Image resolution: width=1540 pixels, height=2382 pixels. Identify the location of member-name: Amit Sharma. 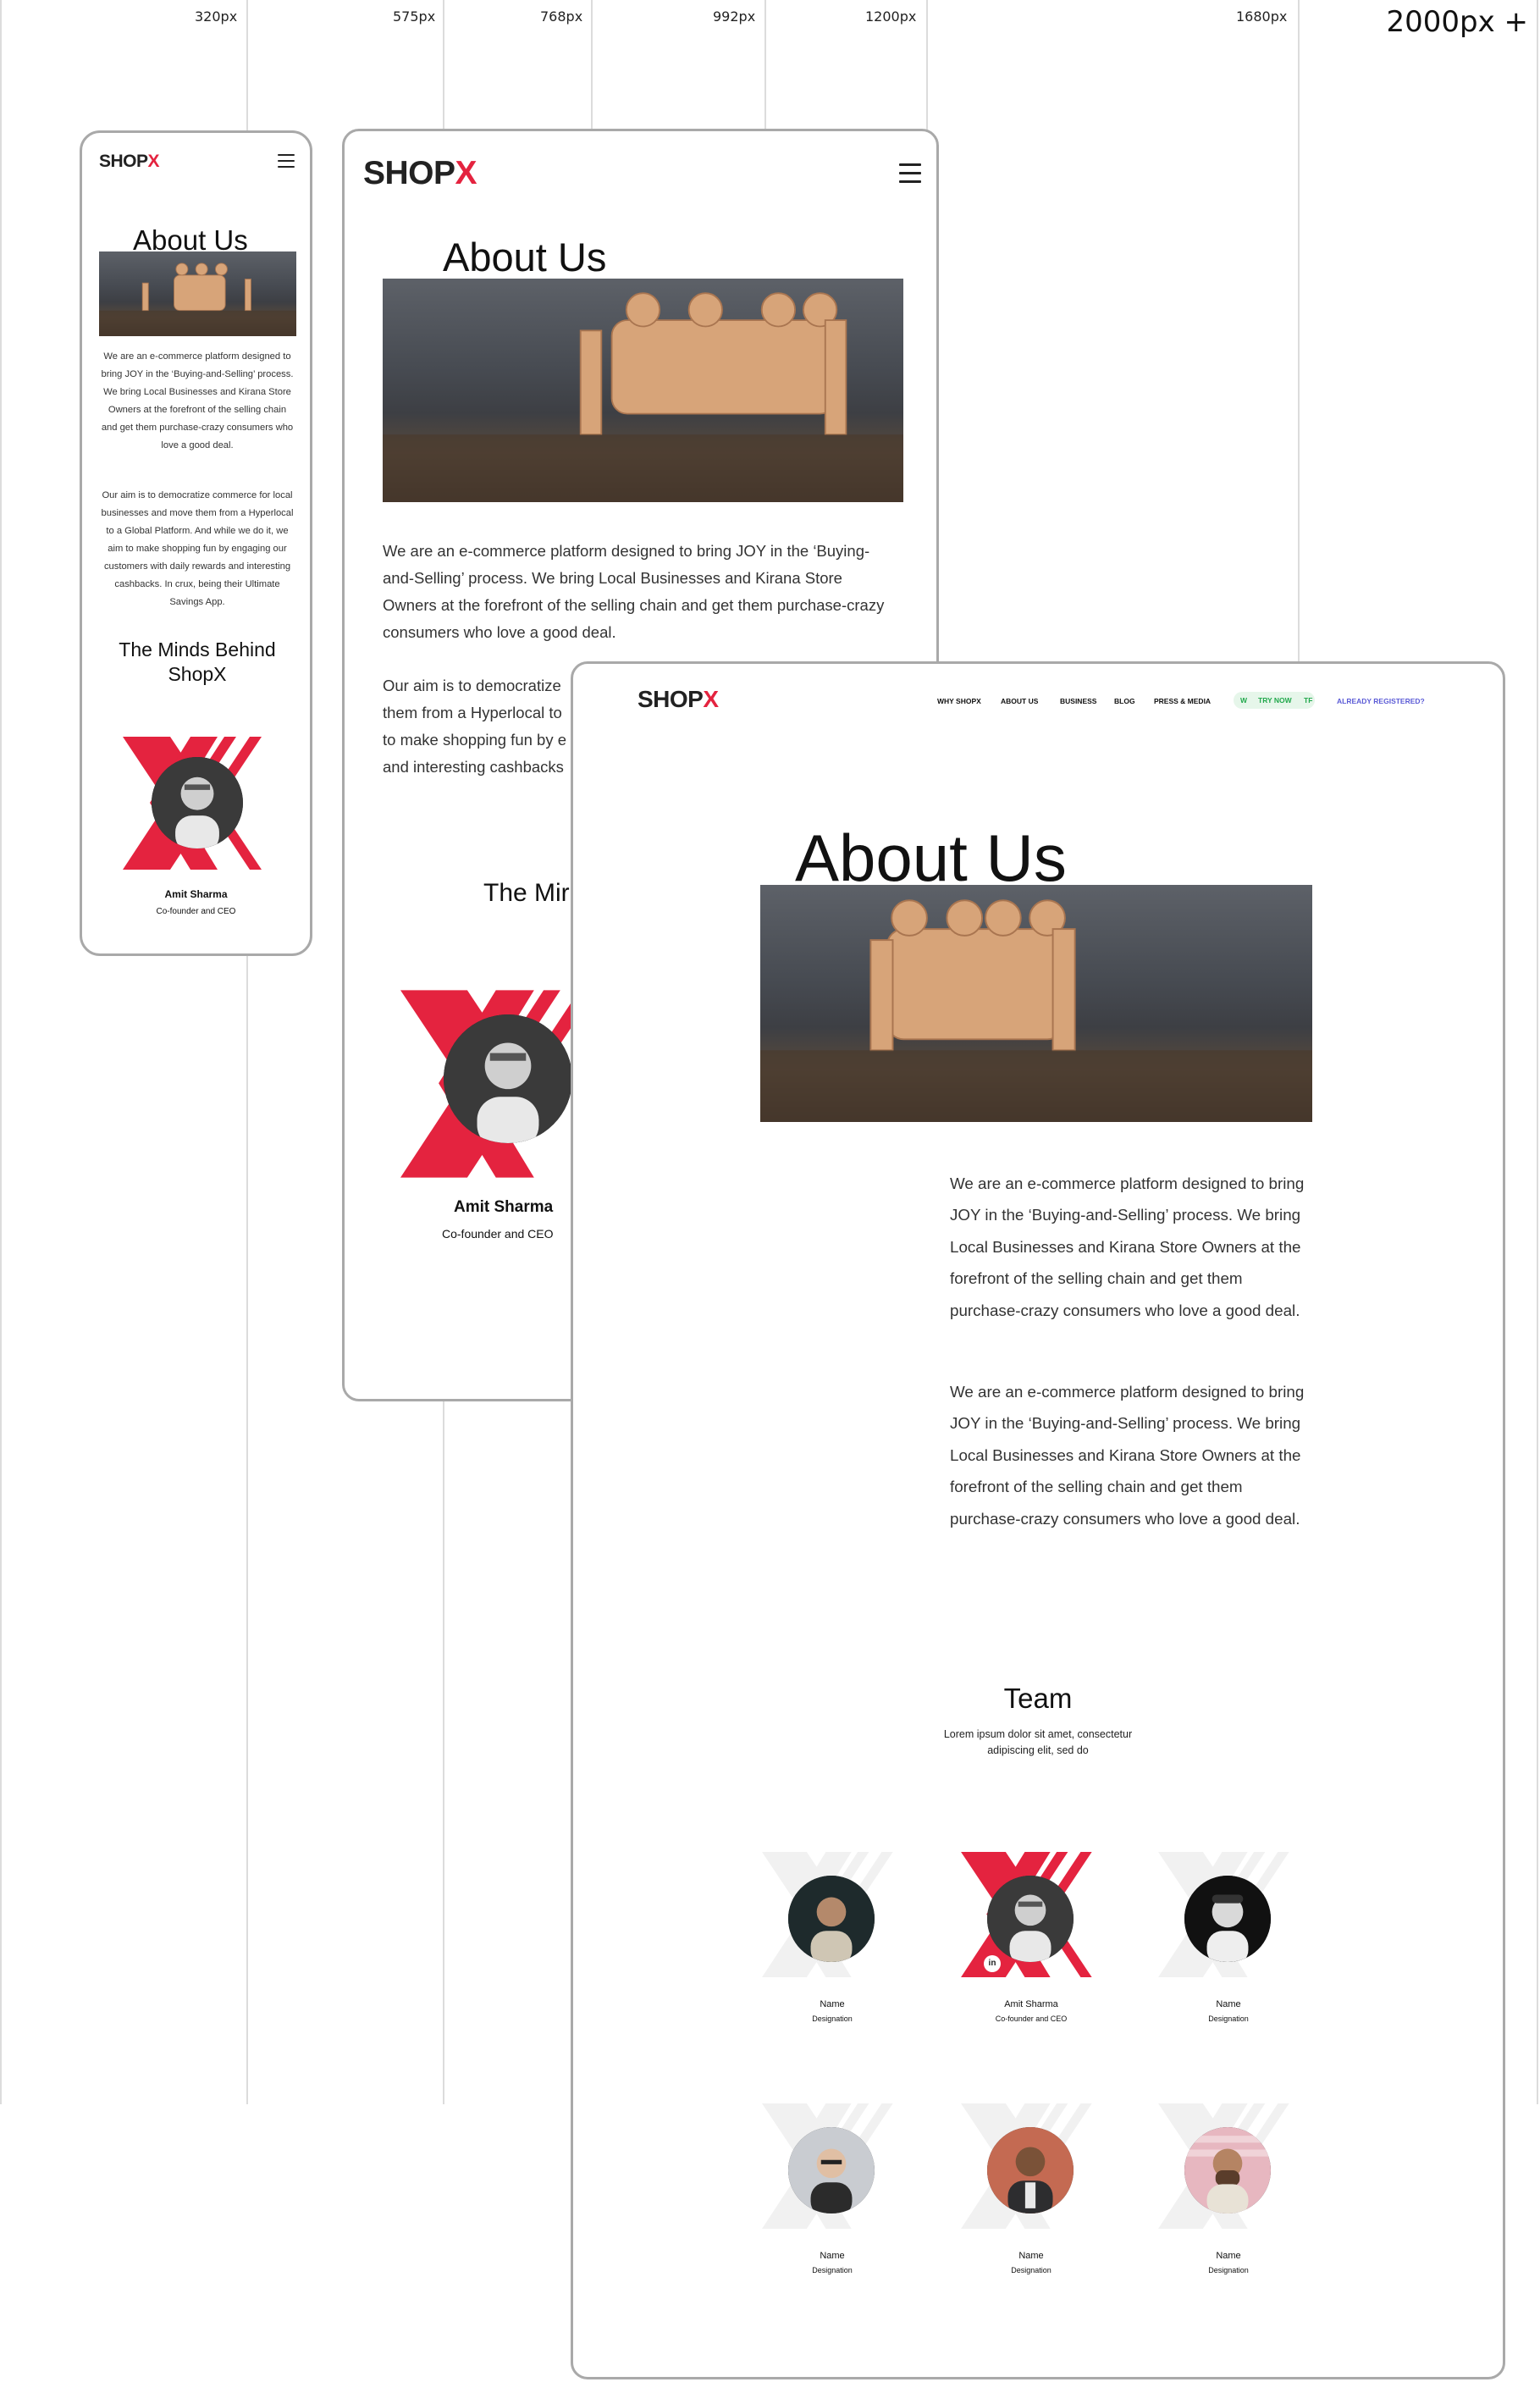
(1031, 2004).